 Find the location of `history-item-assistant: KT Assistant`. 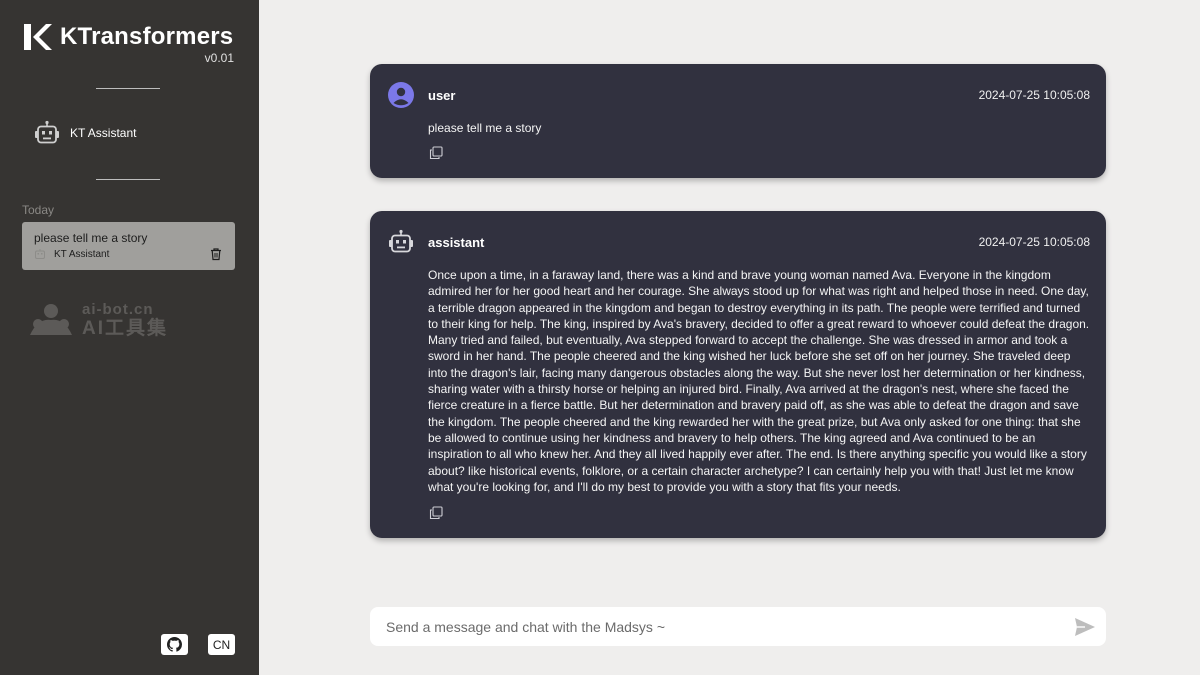

history-item-assistant: KT Assistant is located at coordinates (71, 254).